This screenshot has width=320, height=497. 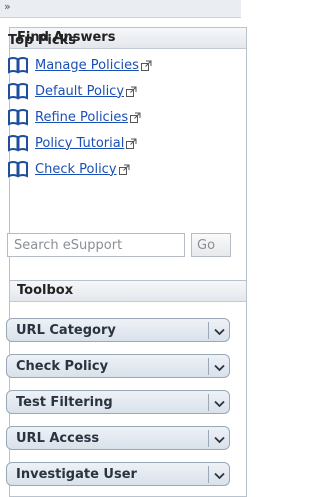 I want to click on pick-label: Check Policy, so click(x=76, y=169).